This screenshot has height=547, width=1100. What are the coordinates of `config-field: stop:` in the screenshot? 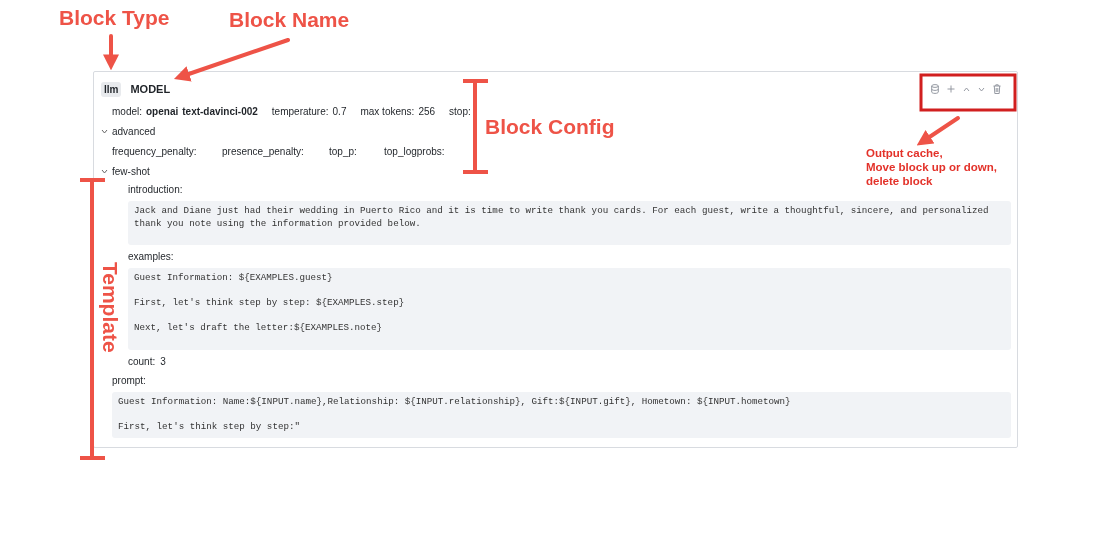 It's located at (460, 111).